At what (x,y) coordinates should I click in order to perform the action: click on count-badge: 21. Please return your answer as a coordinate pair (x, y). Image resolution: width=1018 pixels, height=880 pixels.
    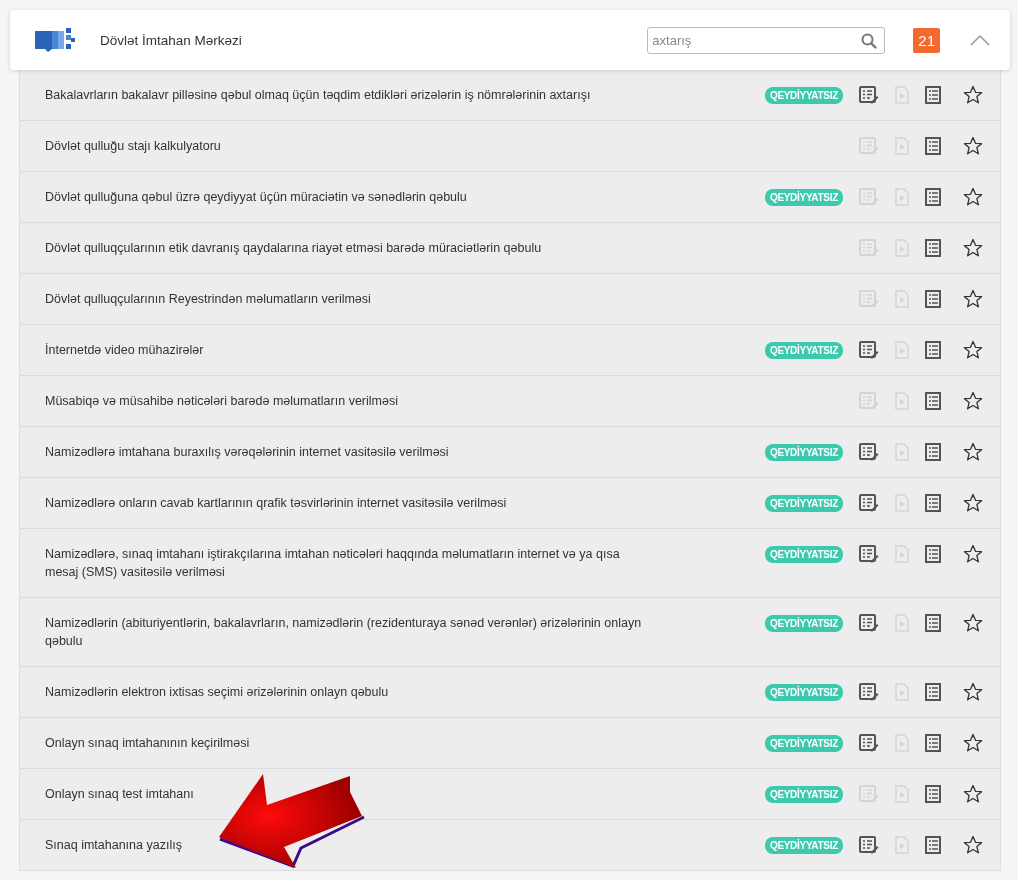
    Looking at the image, I should click on (926, 40).